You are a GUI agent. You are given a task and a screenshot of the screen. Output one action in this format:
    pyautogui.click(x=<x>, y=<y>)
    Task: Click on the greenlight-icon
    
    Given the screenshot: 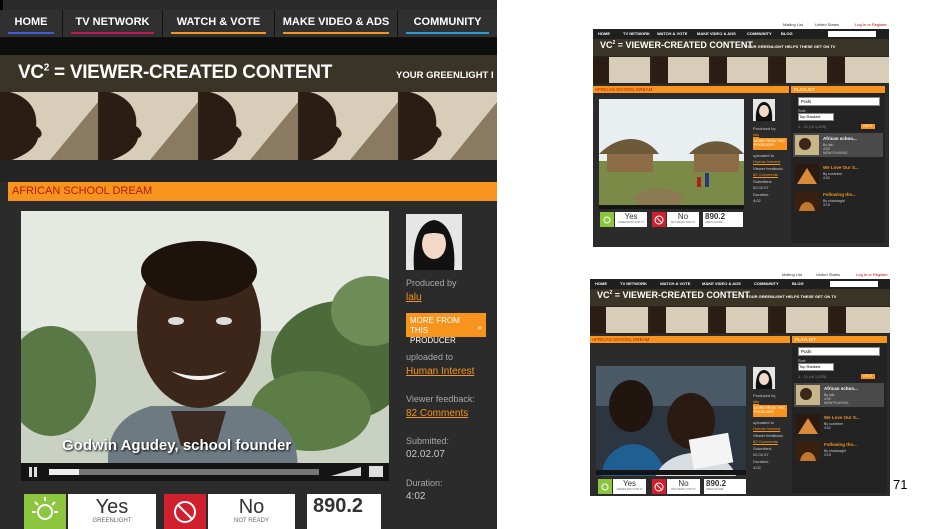 What is the action you would take?
    pyautogui.click(x=607, y=219)
    